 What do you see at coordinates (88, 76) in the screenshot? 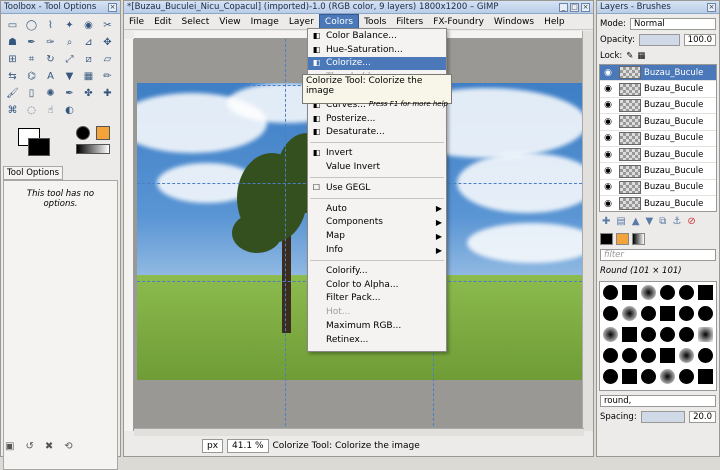
I see `blend-tool-icon: ▦` at bounding box center [88, 76].